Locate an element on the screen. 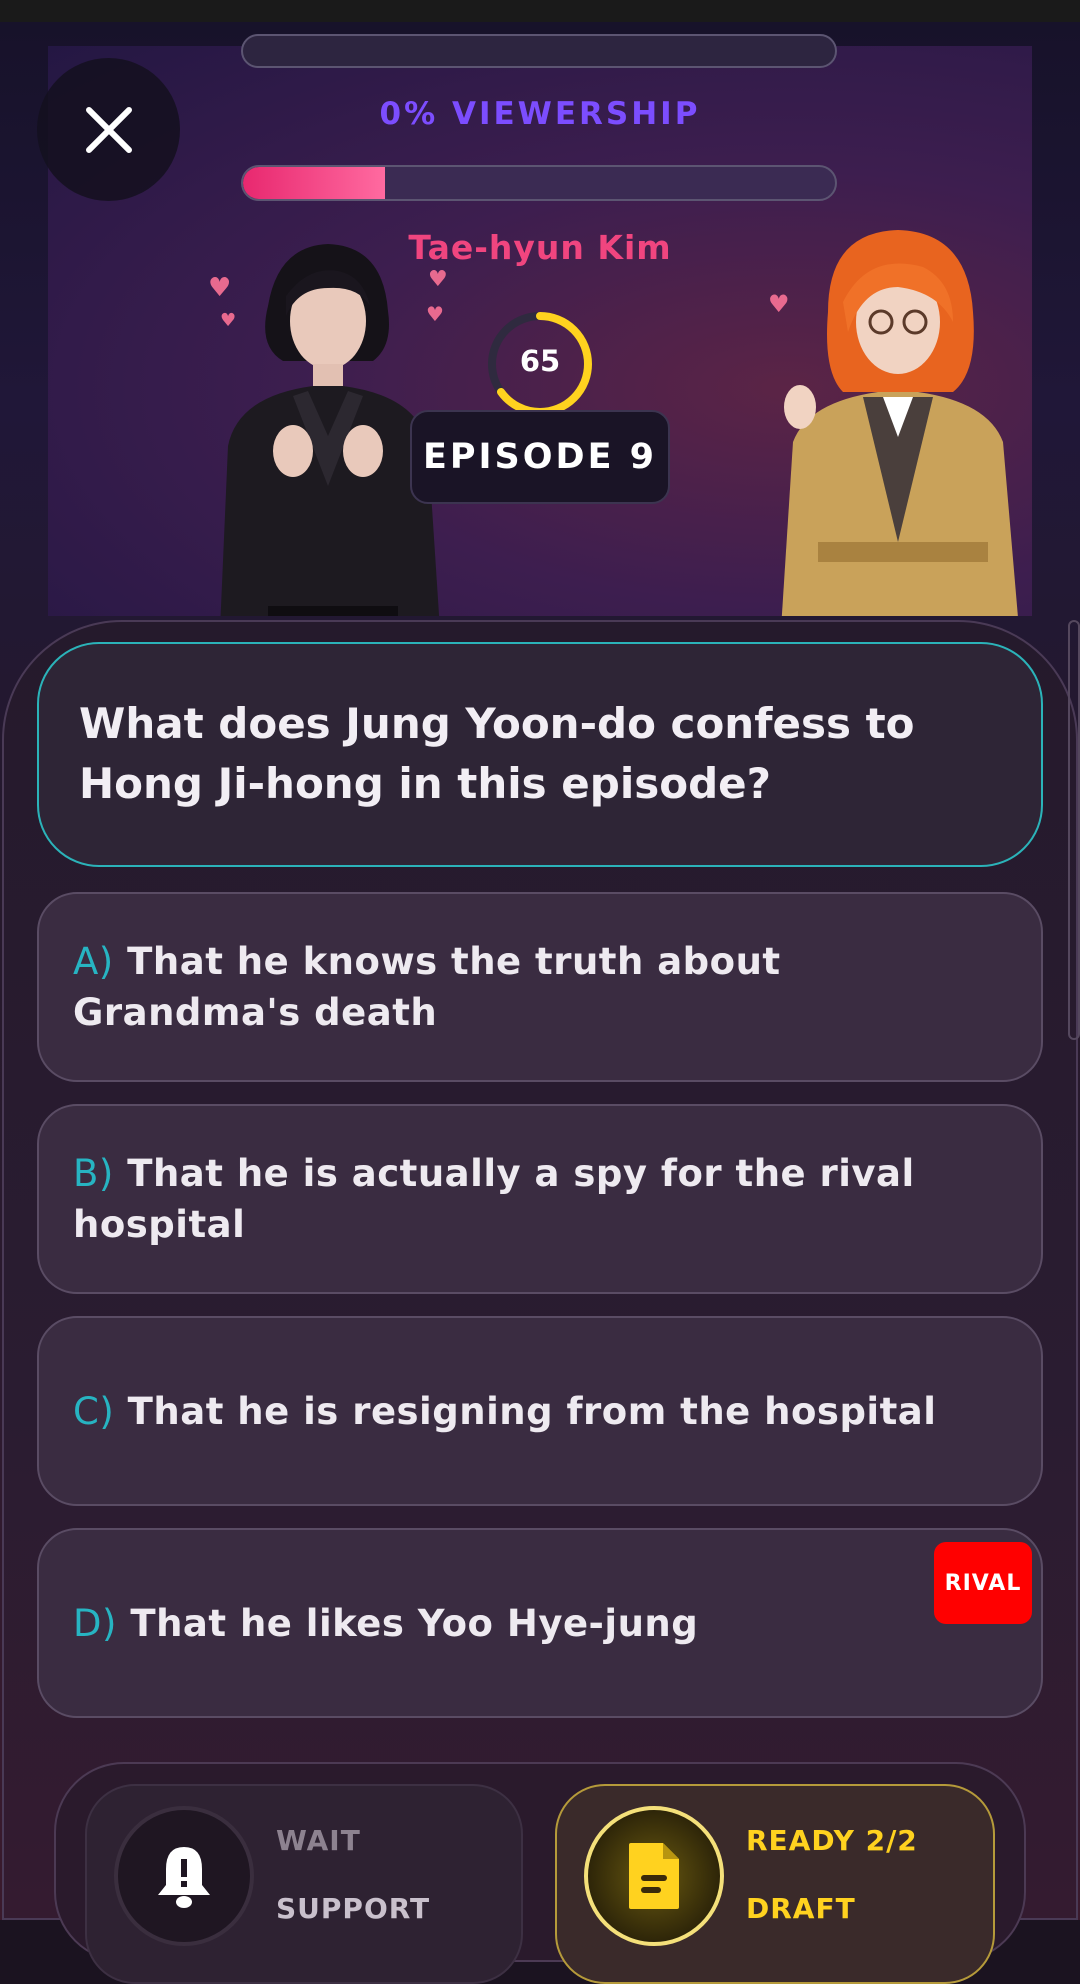  top-progress-pill is located at coordinates (539, 51).